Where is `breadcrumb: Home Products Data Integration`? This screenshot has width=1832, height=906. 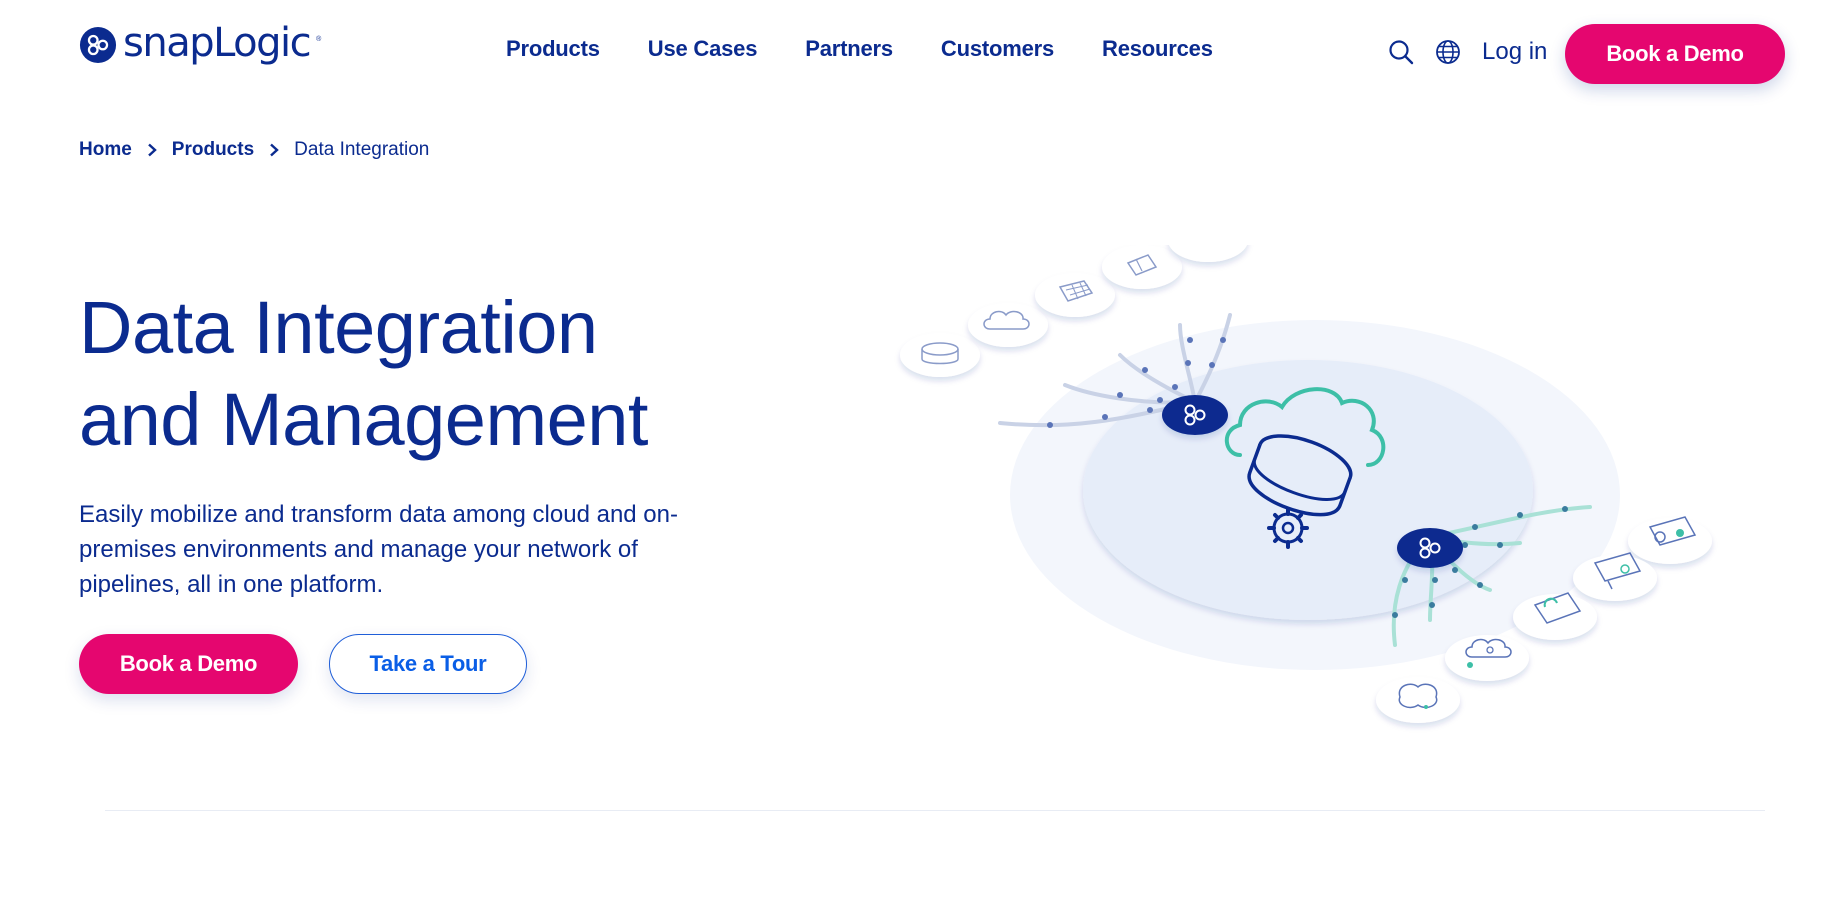
breadcrumb: Home Products Data Integration is located at coordinates (254, 150).